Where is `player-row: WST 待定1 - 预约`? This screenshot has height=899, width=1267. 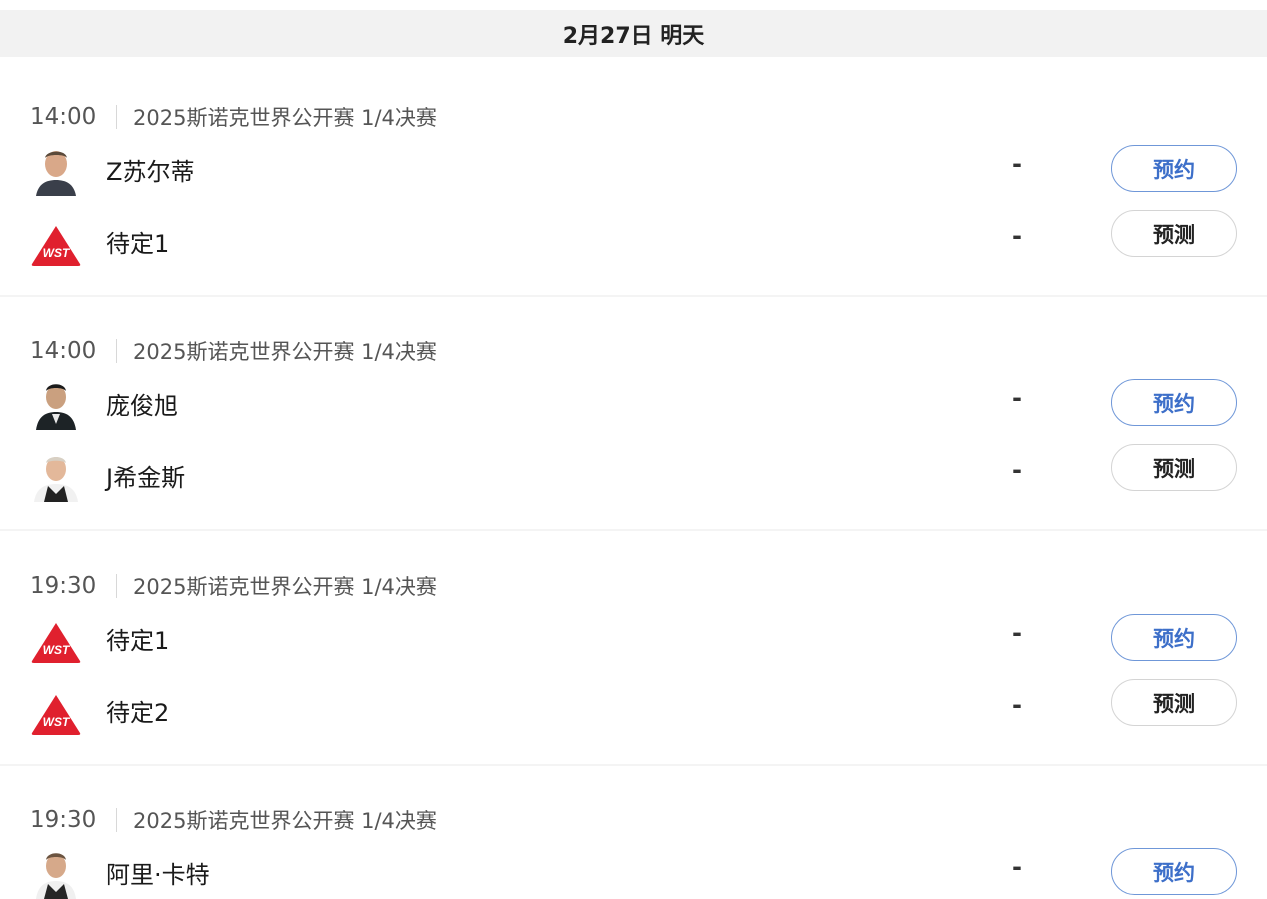
player-row: WST 待定1 - 预约 is located at coordinates (633, 637).